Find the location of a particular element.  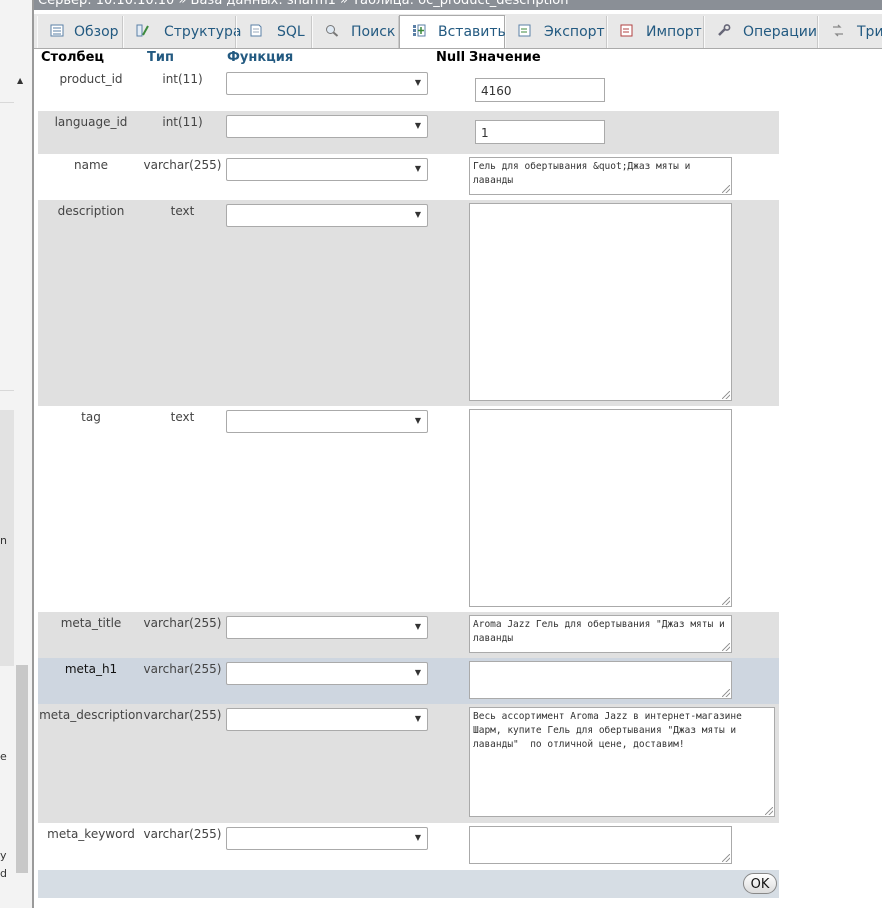

search-icon is located at coordinates (332, 31).